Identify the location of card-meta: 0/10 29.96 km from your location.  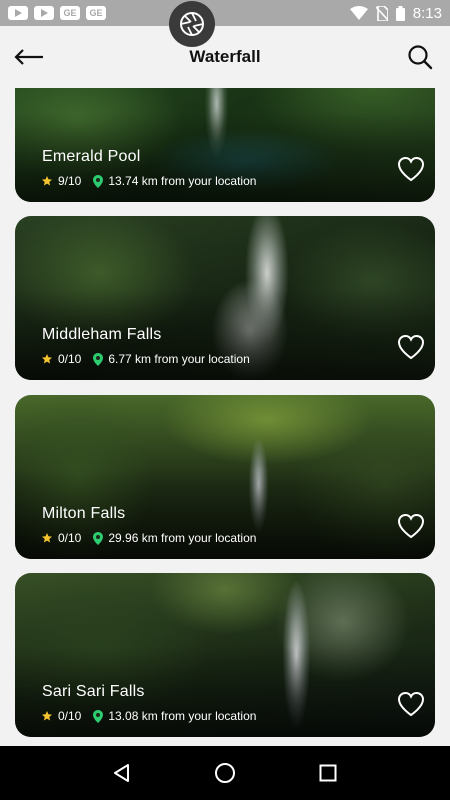
(148, 538).